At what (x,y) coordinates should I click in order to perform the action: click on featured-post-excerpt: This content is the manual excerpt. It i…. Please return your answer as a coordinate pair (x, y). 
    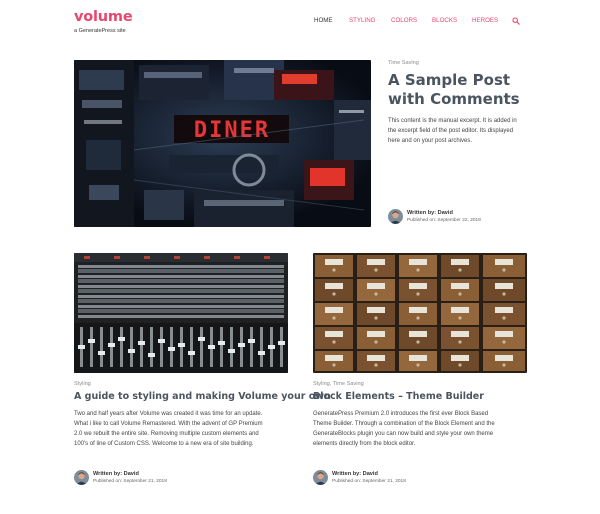
    Looking at the image, I should click on (463, 131).